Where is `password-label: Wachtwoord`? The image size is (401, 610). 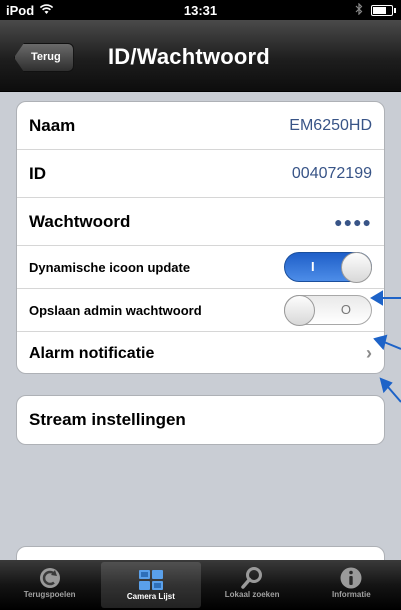
password-label: Wachtwoord is located at coordinates (80, 221).